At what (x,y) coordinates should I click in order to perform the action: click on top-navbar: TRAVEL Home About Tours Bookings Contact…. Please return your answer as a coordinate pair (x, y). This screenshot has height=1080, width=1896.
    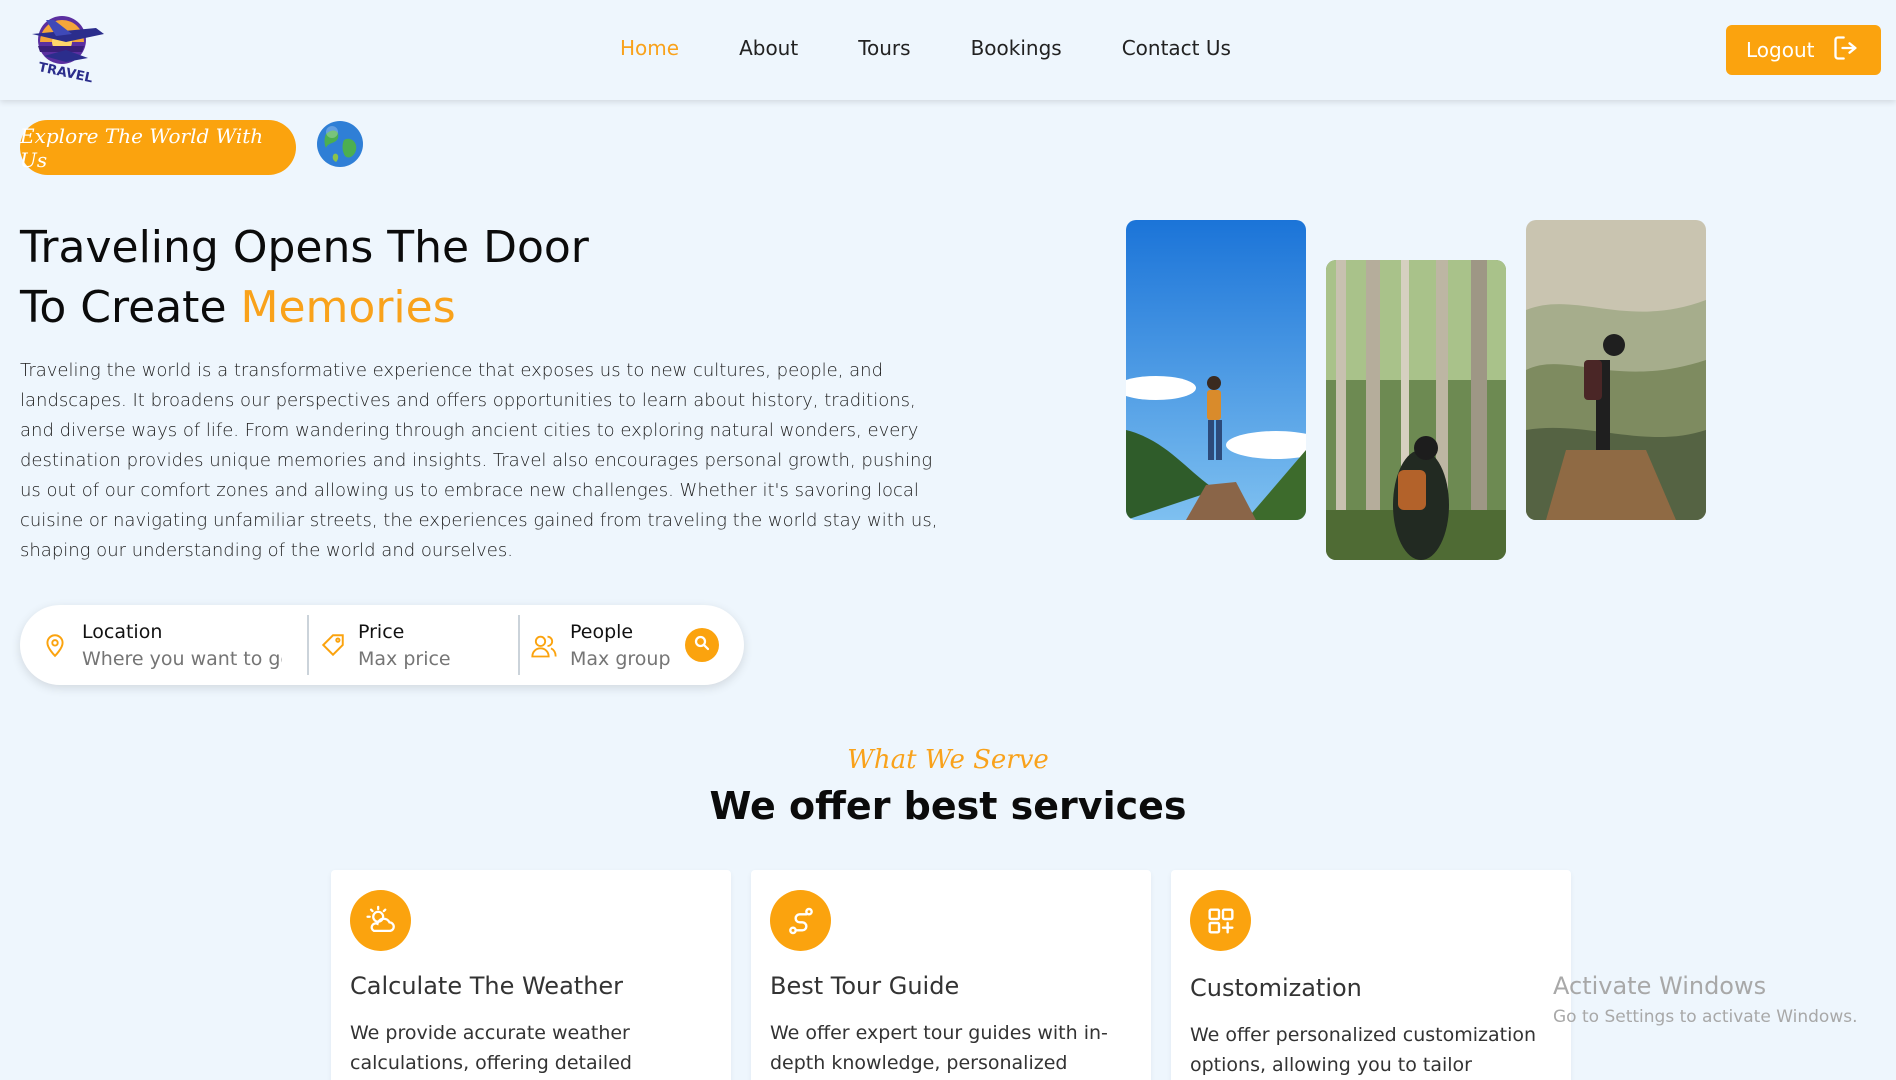
    Looking at the image, I should click on (948, 50).